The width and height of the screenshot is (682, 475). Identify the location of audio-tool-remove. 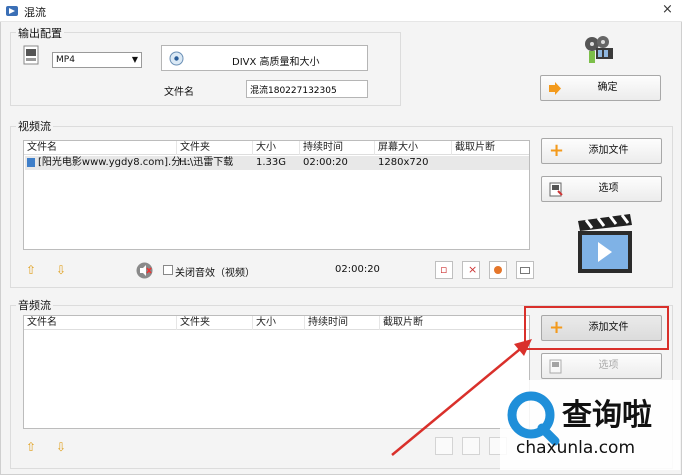
(471, 446).